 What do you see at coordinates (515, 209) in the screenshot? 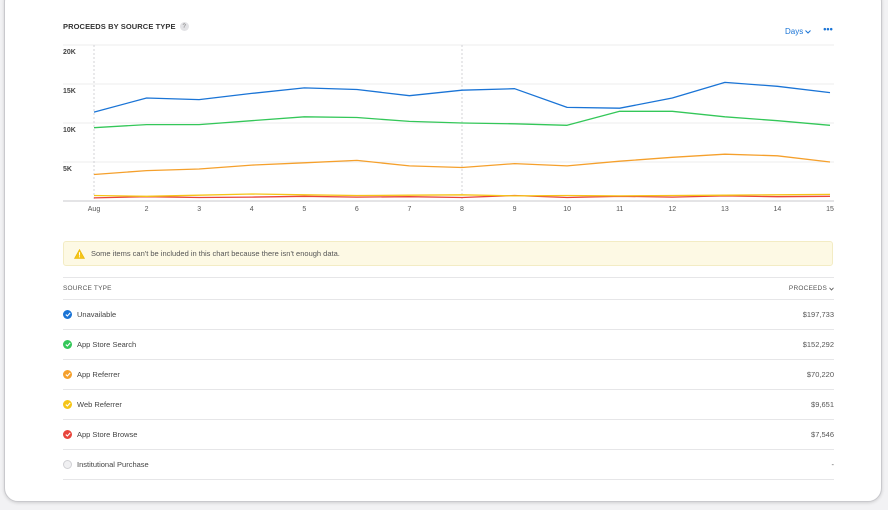
I see `x-tick-label: 9` at bounding box center [515, 209].